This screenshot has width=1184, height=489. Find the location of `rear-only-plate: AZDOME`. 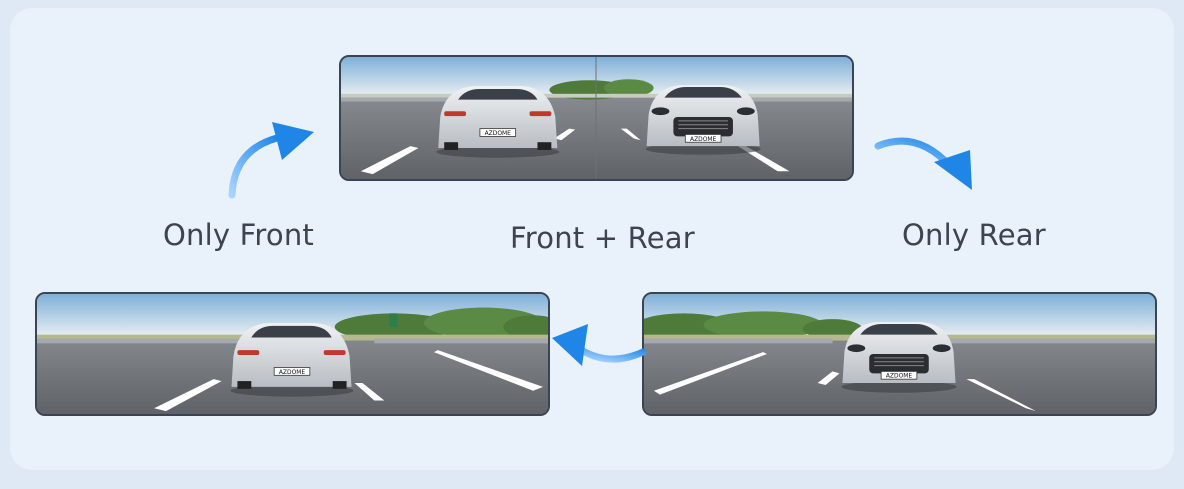

rear-only-plate: AZDOME is located at coordinates (899, 377).